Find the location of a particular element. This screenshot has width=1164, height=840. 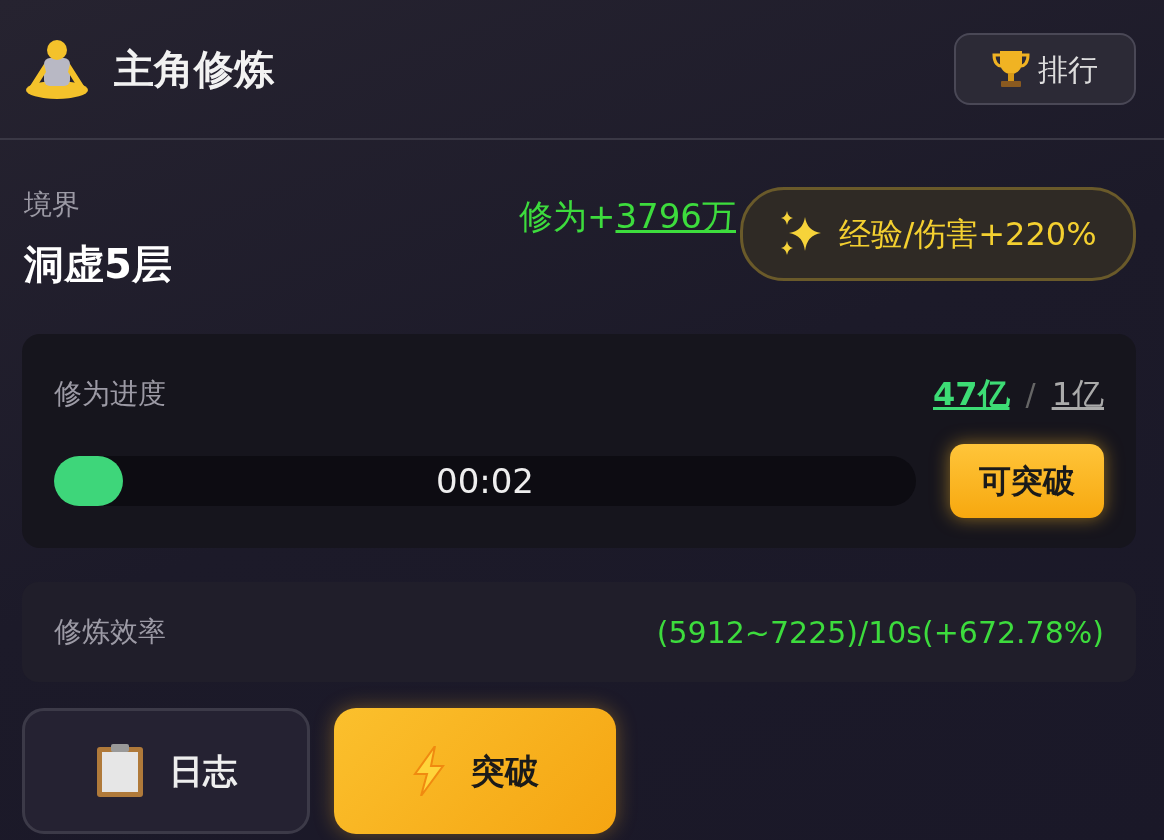

page-title: 主角修炼 is located at coordinates (194, 69).